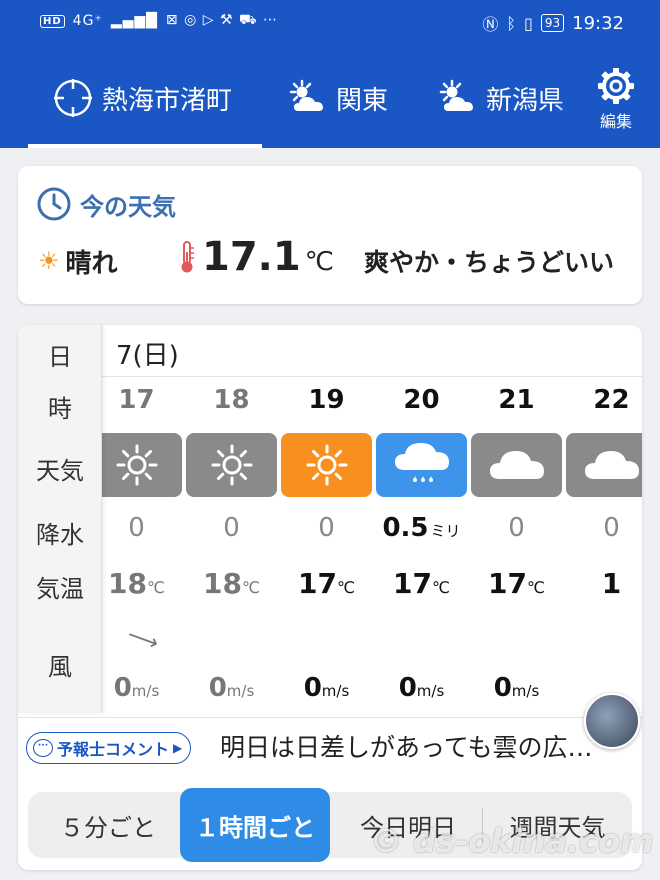 This screenshot has height=880, width=660. I want to click on active-tab-indicator, so click(145, 146).